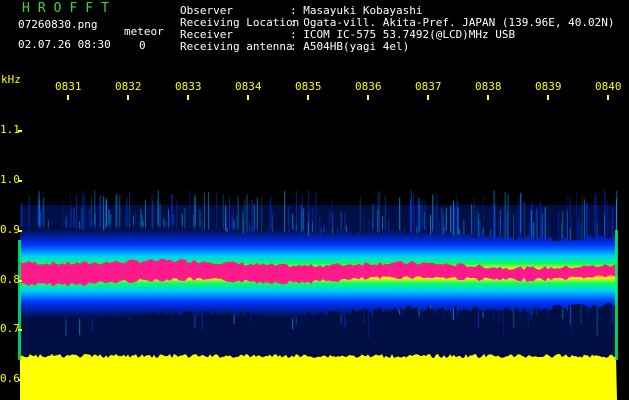  Describe the element at coordinates (10, 378) in the screenshot. I see `y-tick-label: 0.6` at that location.